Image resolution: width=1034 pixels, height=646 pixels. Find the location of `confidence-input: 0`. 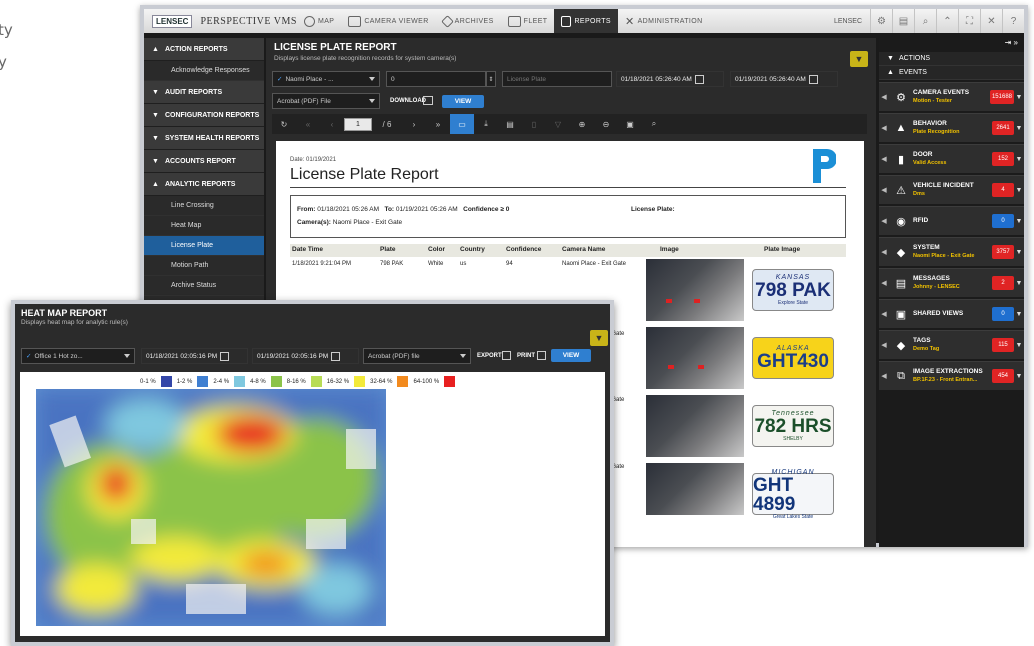

confidence-input: 0 is located at coordinates (436, 79).